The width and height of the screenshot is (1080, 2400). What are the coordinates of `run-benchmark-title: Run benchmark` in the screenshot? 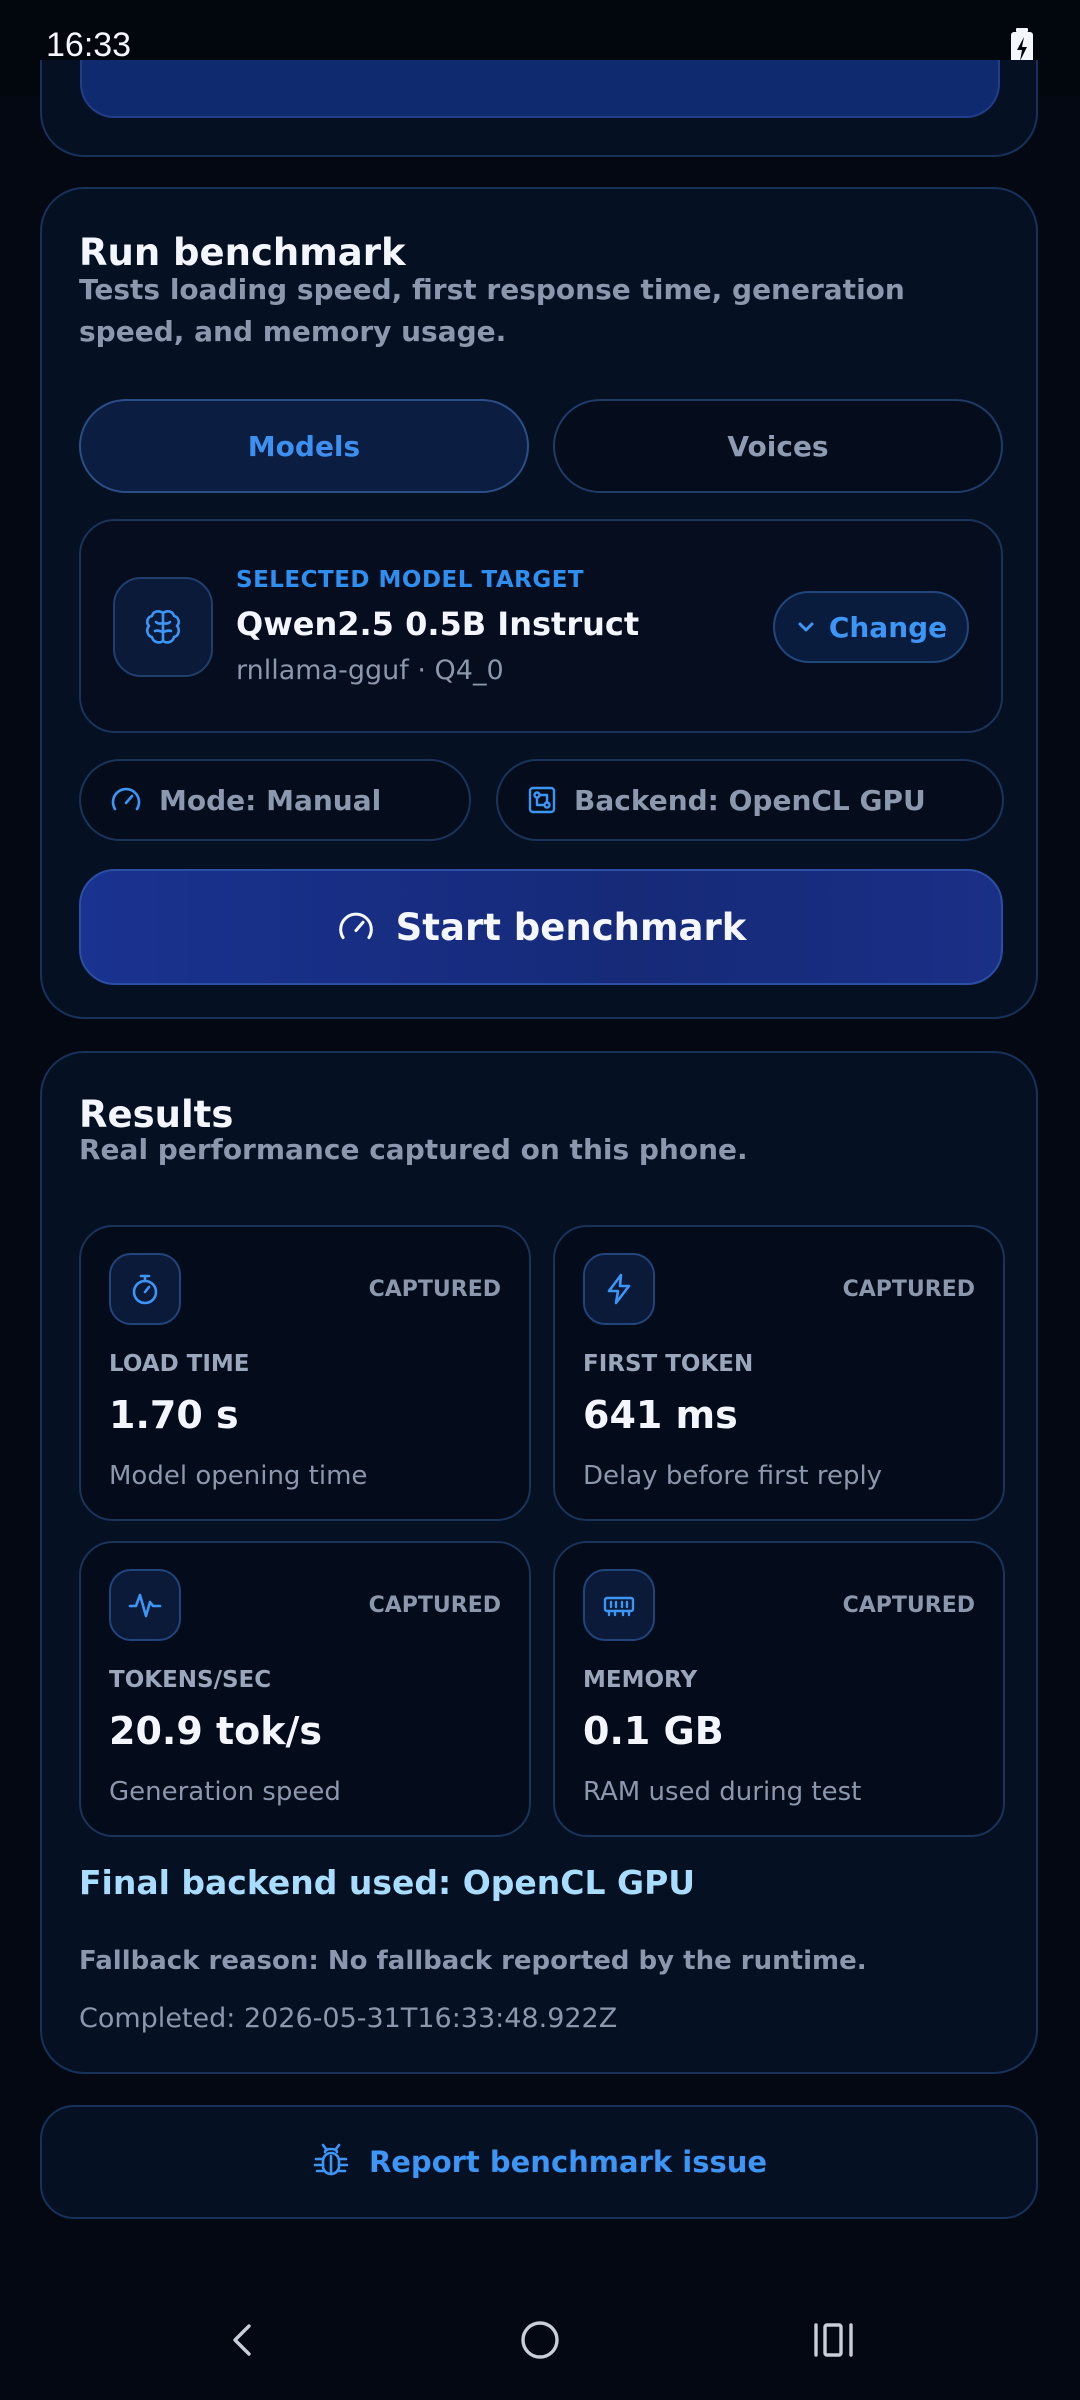 It's located at (242, 252).